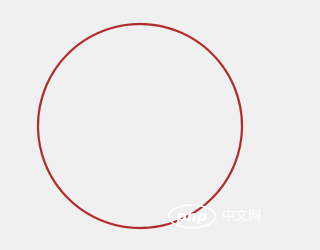  Describe the element at coordinates (219, 216) in the screenshot. I see `watermark: php 中文网` at that location.